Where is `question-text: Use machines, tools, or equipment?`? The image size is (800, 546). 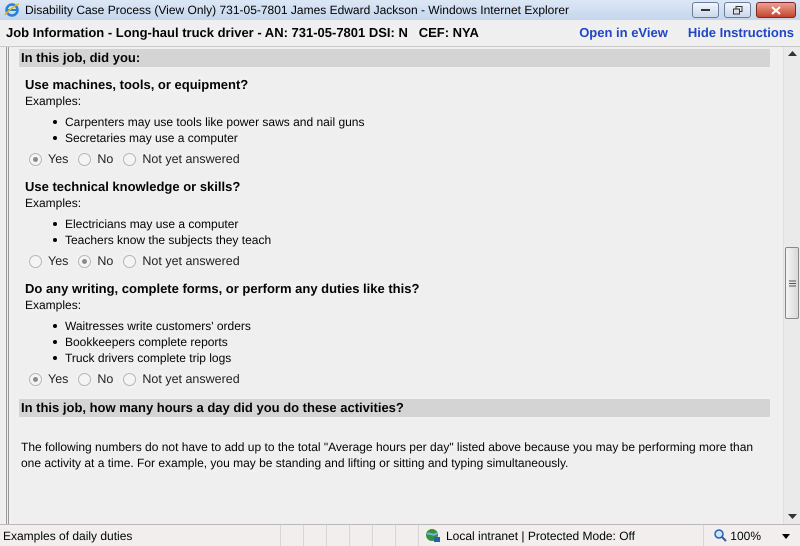 question-text: Use machines, tools, or equipment? is located at coordinates (137, 85).